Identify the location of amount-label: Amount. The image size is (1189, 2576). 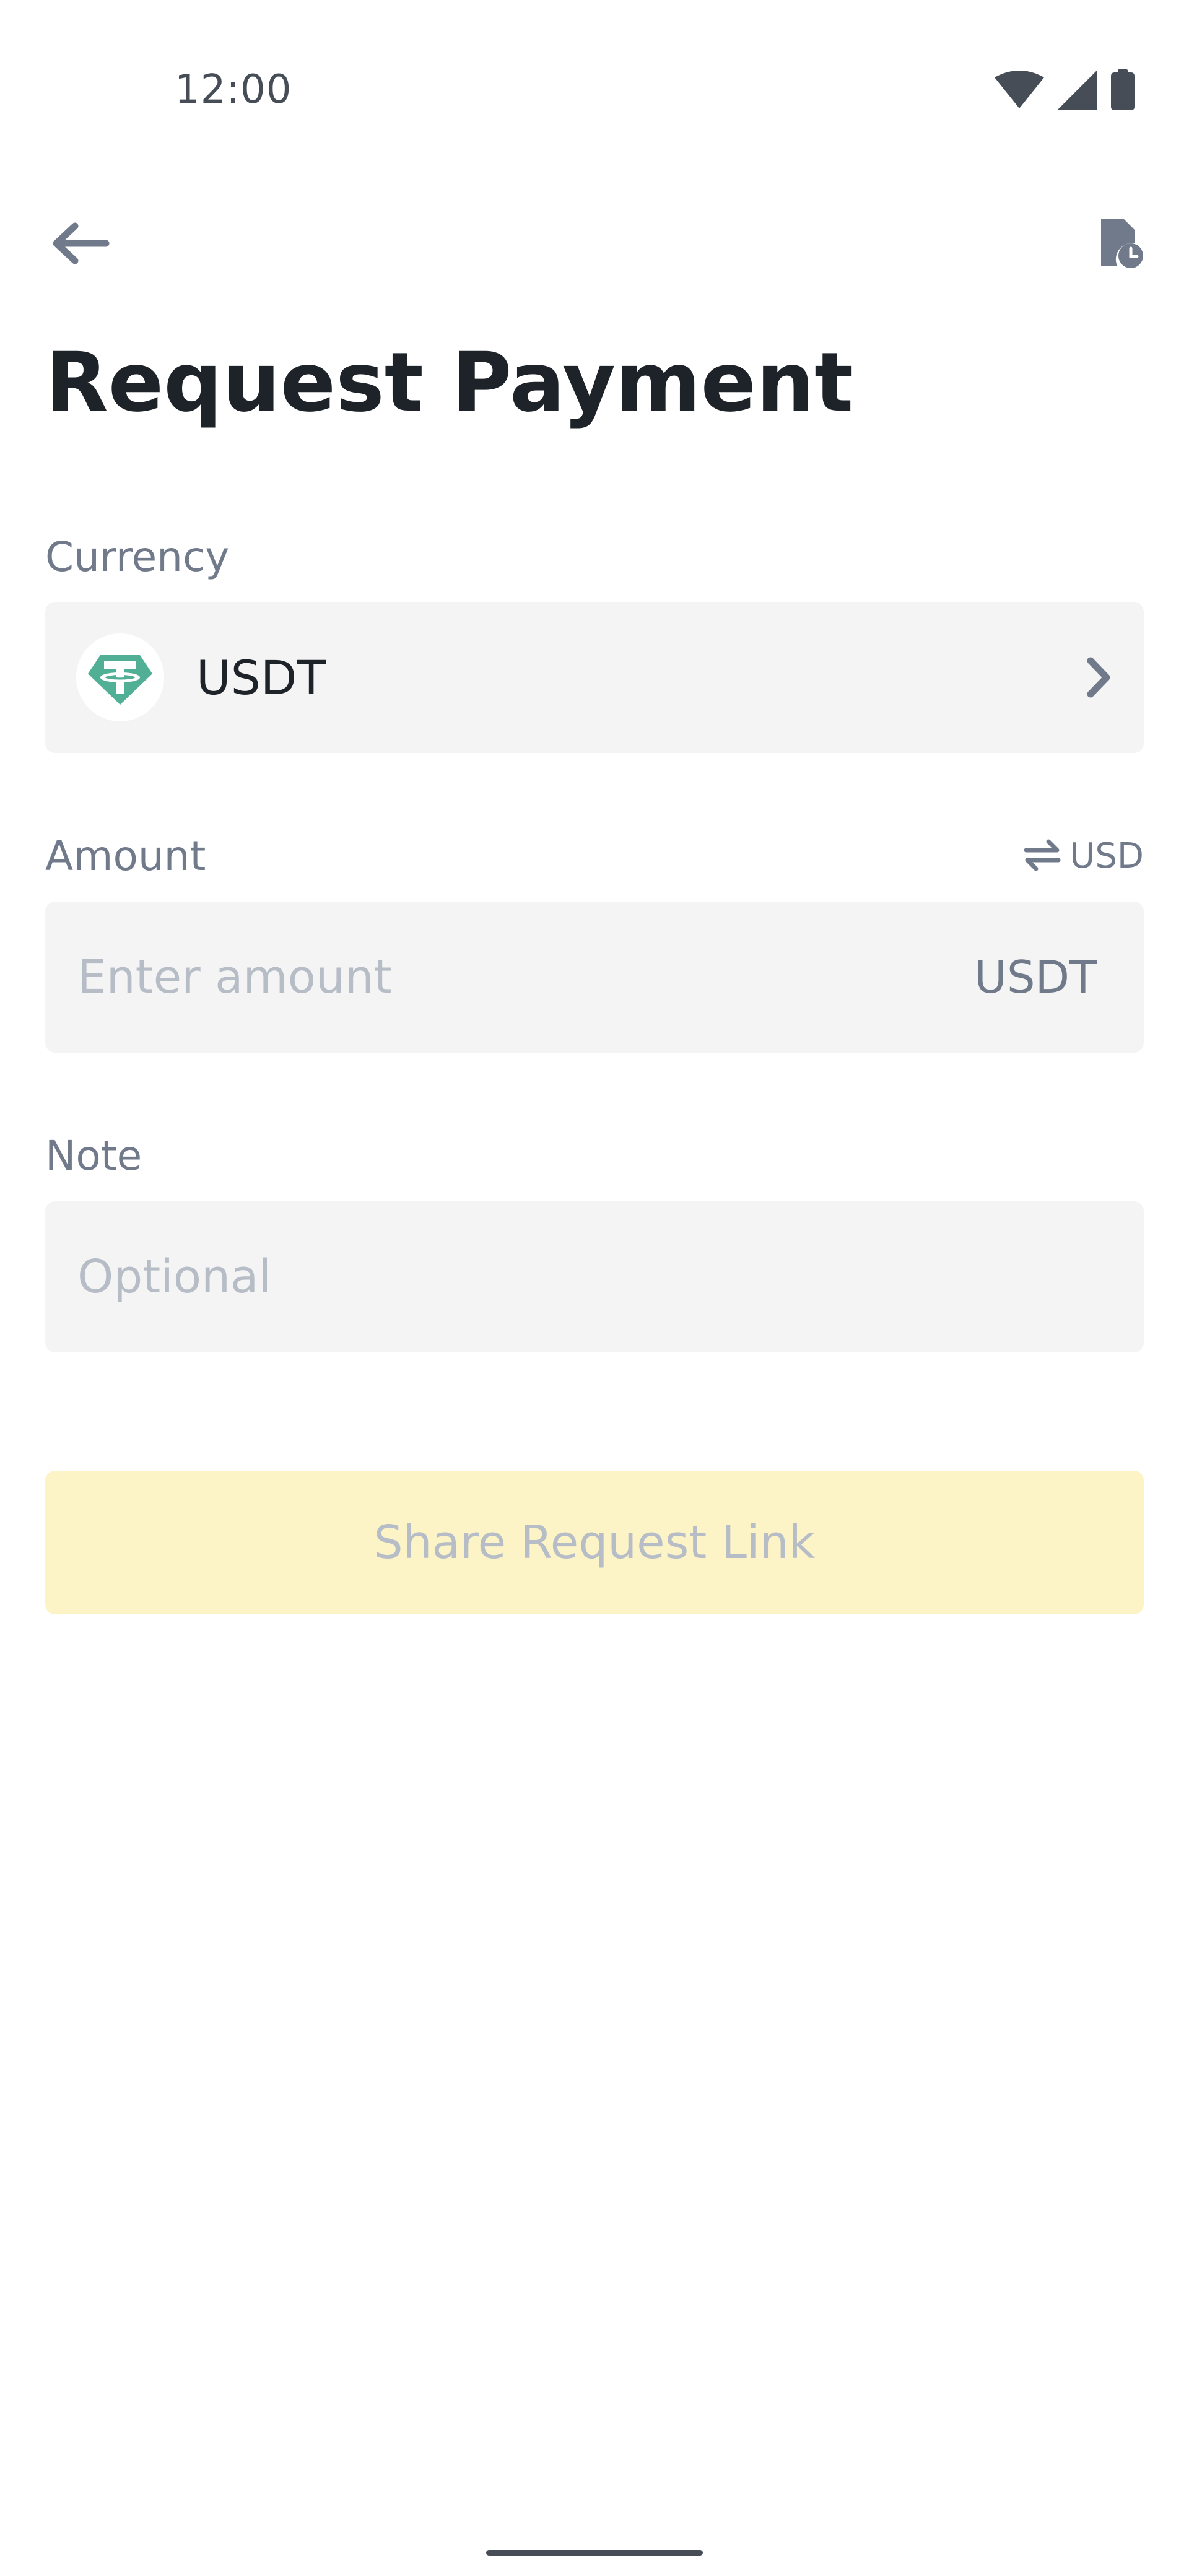
(126, 856).